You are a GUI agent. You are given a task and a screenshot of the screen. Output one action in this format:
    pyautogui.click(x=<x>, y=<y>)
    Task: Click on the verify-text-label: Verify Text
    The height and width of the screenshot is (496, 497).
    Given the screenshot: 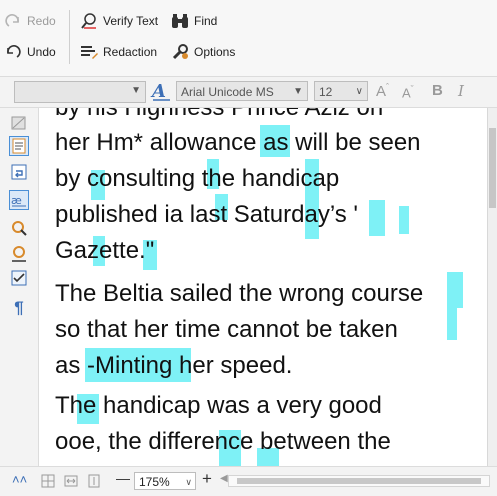 What is the action you would take?
    pyautogui.click(x=131, y=21)
    